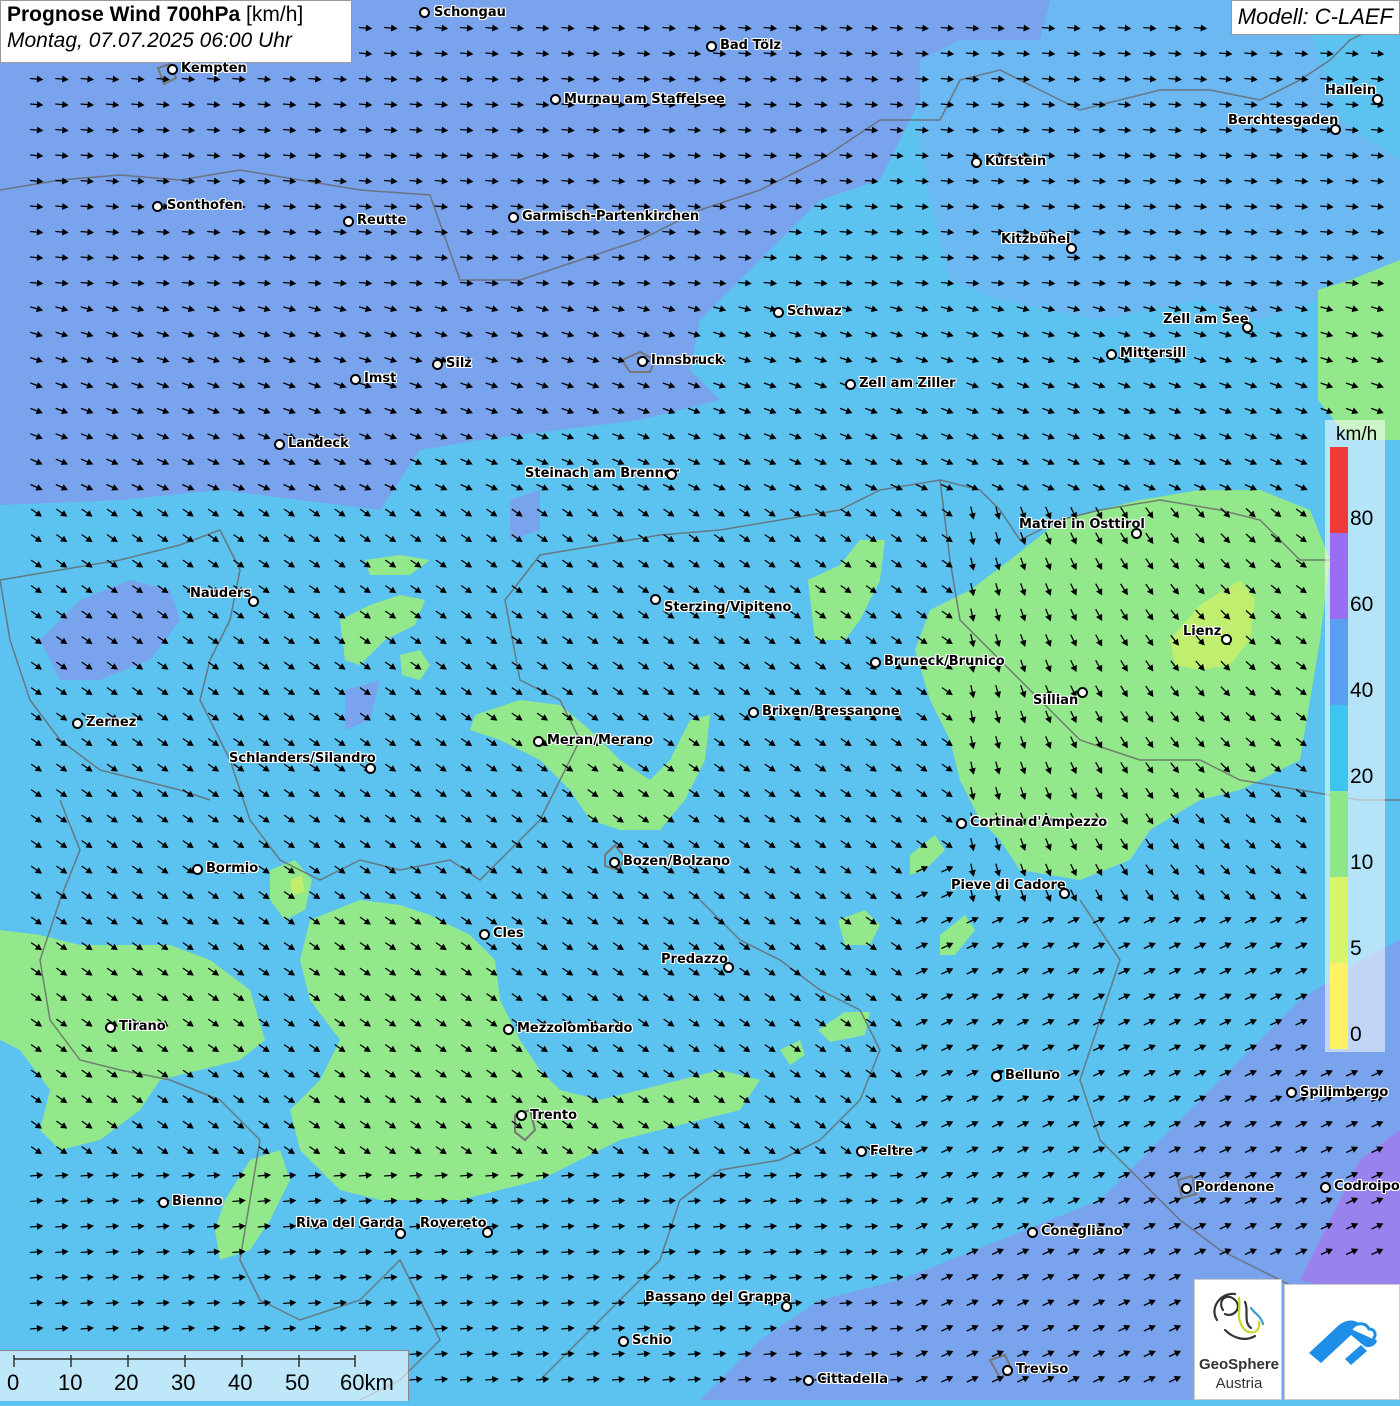 Image resolution: width=1400 pixels, height=1406 pixels. I want to click on city-label: Imst, so click(380, 378).